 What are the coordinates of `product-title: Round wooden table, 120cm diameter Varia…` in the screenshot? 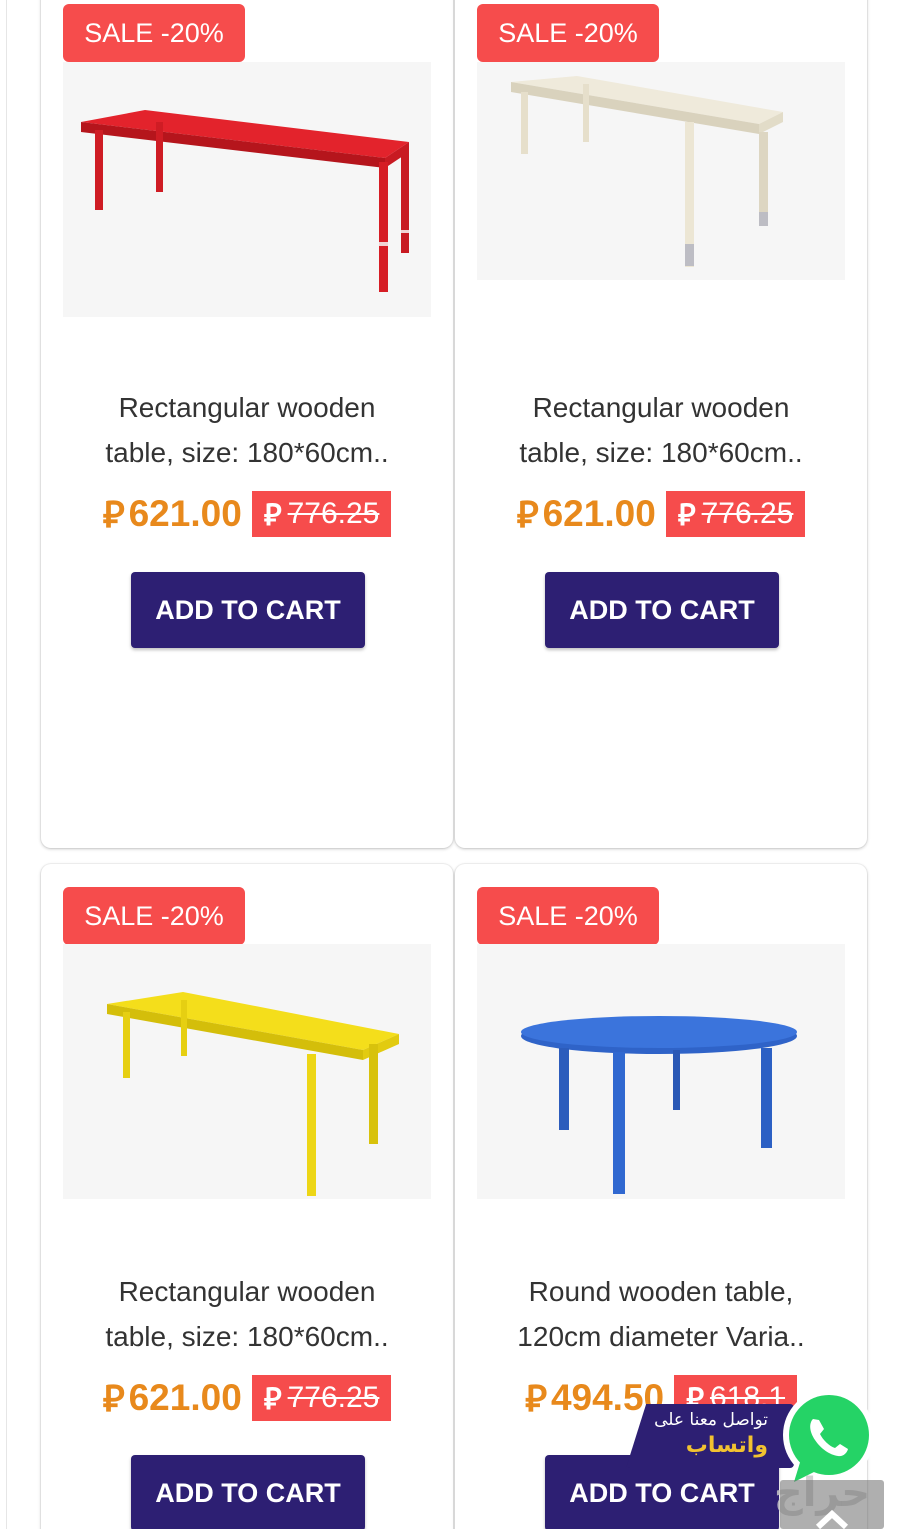 It's located at (661, 1314).